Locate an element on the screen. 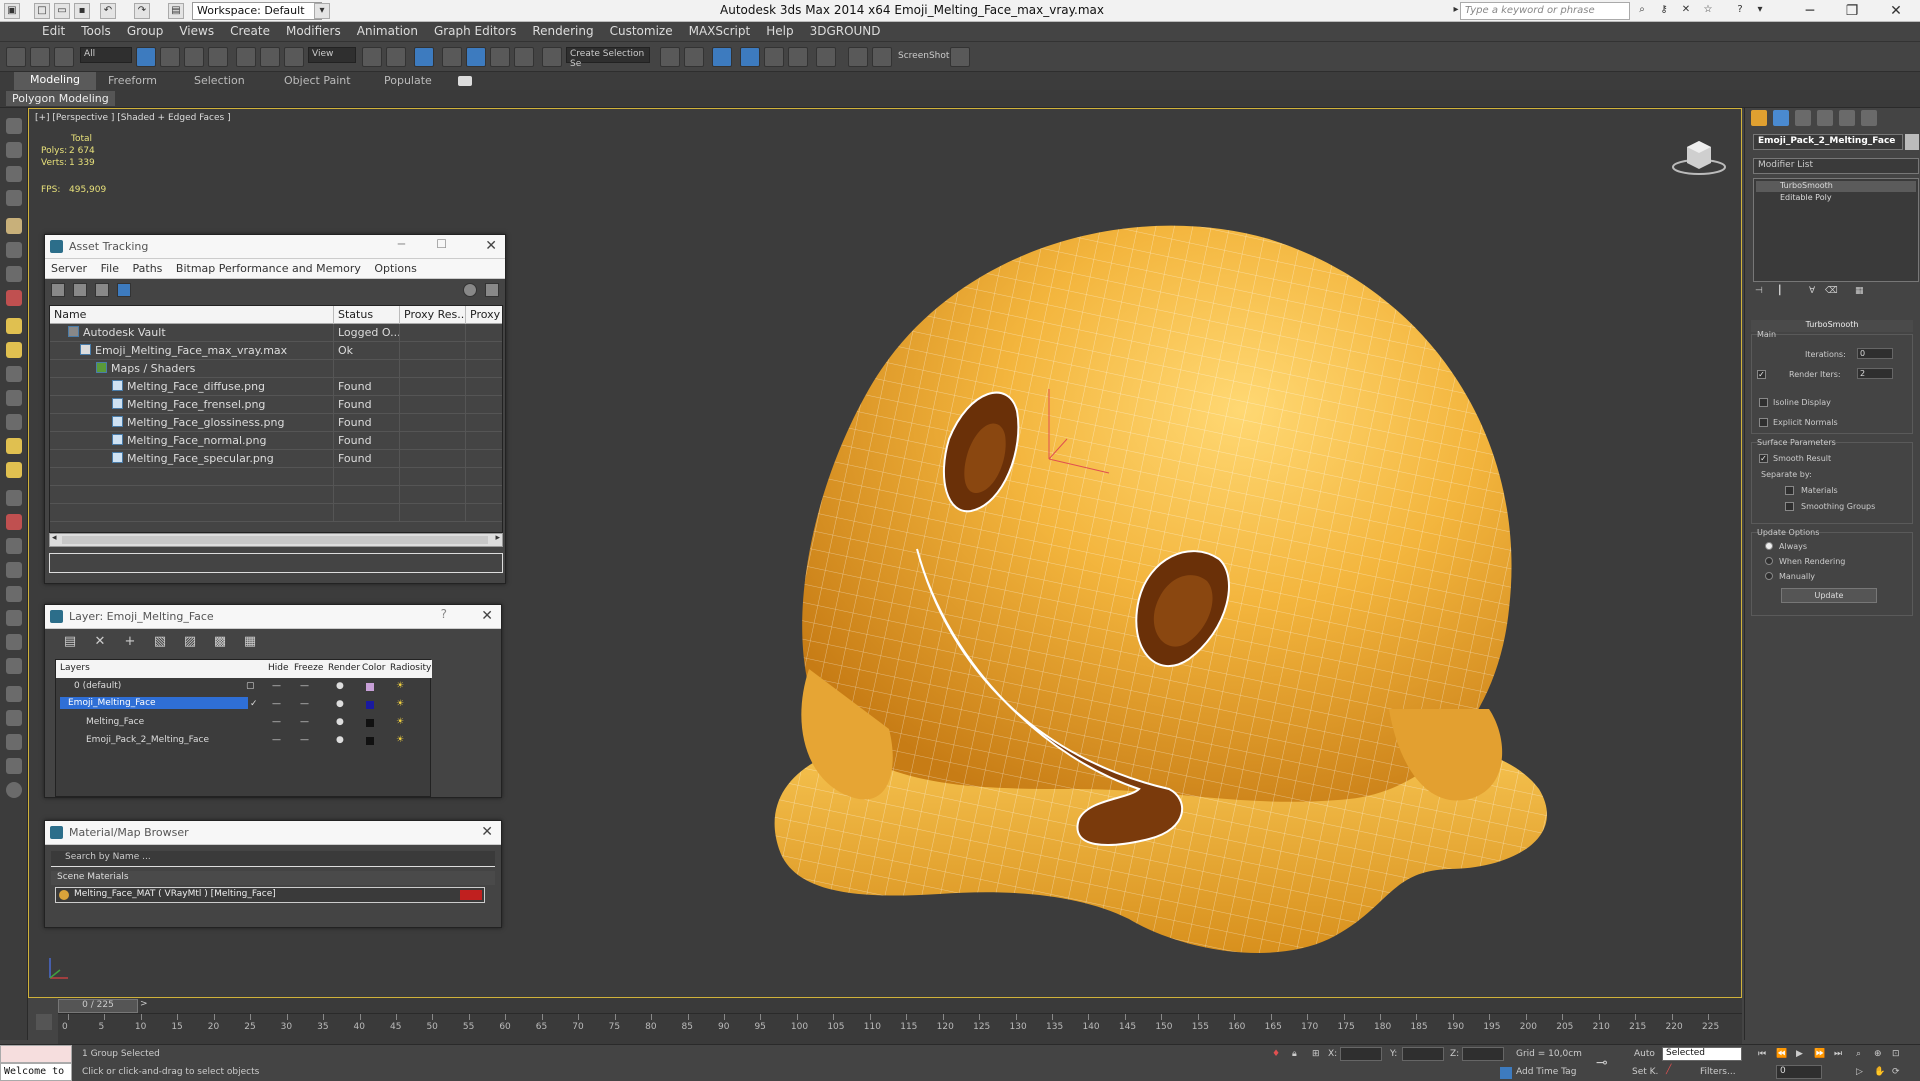  layer-manager-icon is located at coordinates (722, 57).